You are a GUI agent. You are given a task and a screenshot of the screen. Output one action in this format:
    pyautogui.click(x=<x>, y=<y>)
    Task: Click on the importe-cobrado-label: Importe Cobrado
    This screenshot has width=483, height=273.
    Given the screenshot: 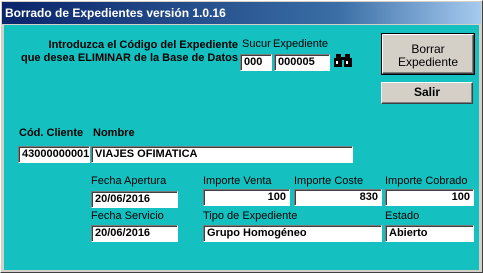 What is the action you would take?
    pyautogui.click(x=426, y=181)
    